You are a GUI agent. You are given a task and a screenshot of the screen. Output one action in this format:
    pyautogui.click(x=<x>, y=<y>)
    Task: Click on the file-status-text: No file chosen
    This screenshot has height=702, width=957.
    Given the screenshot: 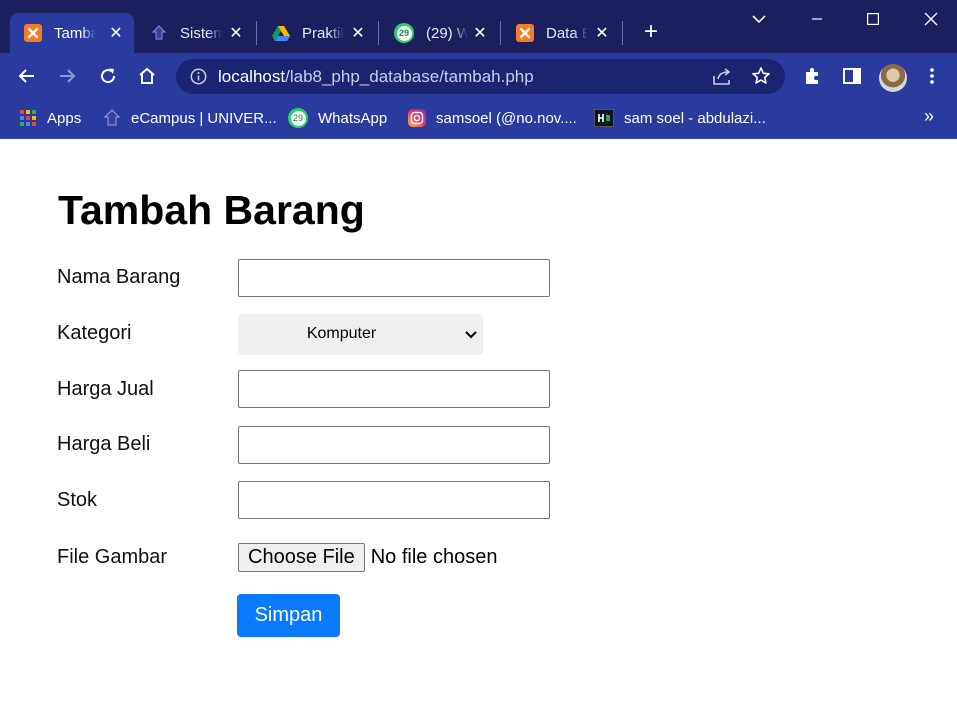 What is the action you would take?
    pyautogui.click(x=434, y=557)
    